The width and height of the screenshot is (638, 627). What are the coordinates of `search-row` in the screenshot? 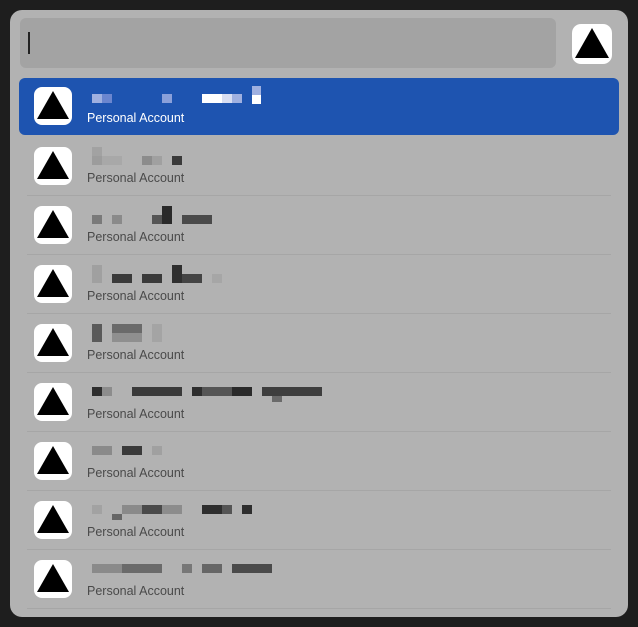 It's located at (319, 44).